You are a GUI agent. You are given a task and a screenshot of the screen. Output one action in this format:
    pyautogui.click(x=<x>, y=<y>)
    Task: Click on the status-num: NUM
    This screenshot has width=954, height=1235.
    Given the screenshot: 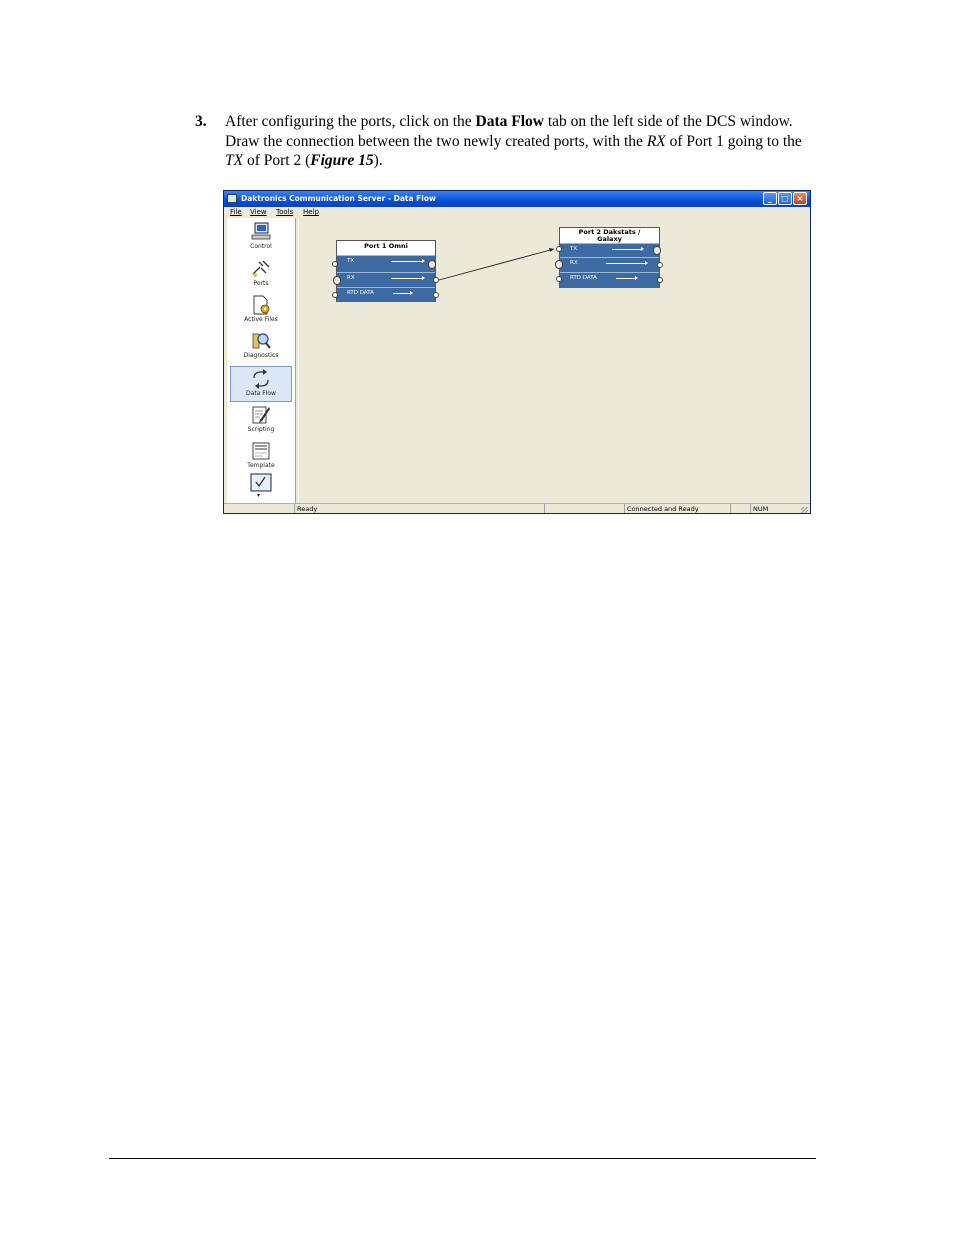 What is the action you would take?
    pyautogui.click(x=774, y=508)
    